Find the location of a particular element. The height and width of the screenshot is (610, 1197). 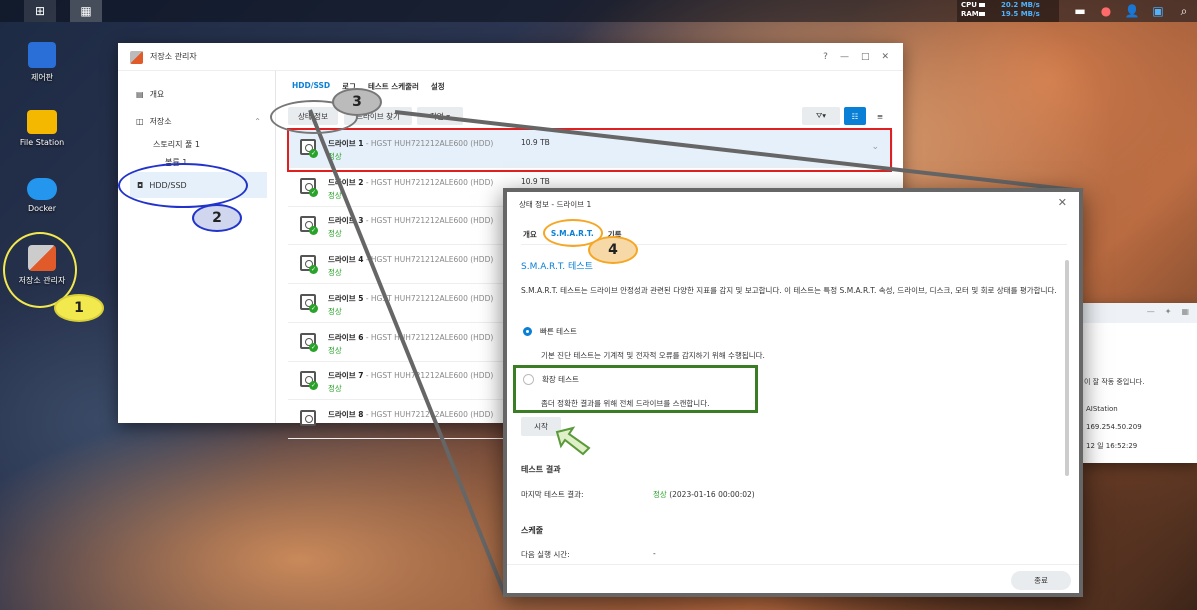

highlight-hdd-ssd is located at coordinates (183, 185).